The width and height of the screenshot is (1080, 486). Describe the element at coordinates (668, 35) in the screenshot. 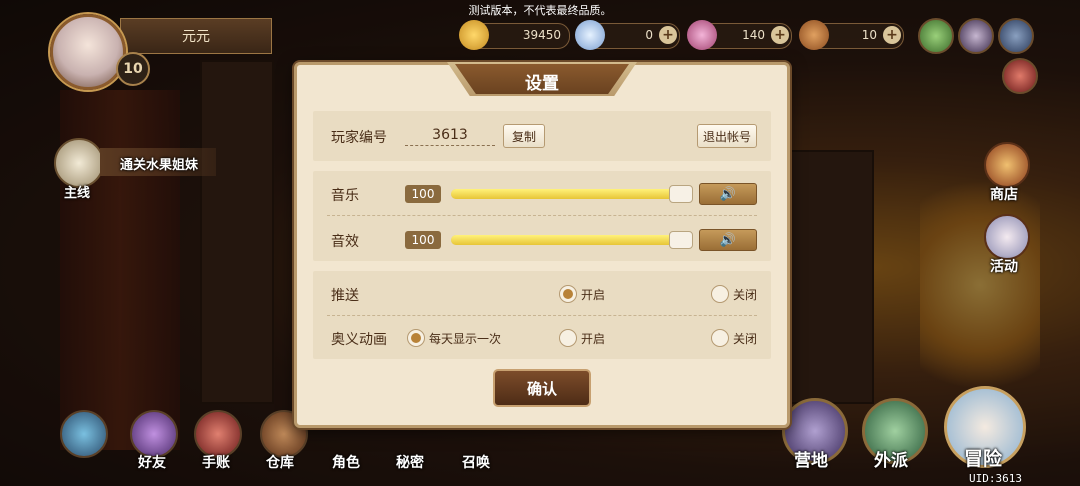

I see `add-diamond-button: +` at that location.